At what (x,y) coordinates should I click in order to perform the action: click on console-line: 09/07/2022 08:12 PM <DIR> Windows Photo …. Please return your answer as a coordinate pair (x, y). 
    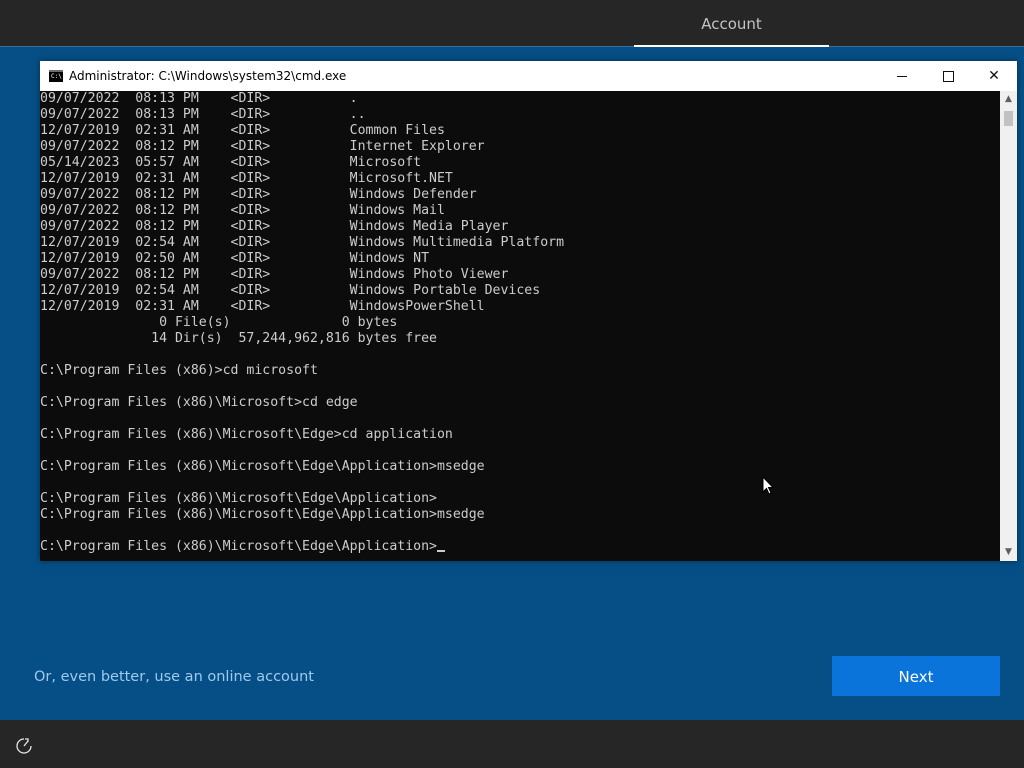
    Looking at the image, I should click on (274, 274).